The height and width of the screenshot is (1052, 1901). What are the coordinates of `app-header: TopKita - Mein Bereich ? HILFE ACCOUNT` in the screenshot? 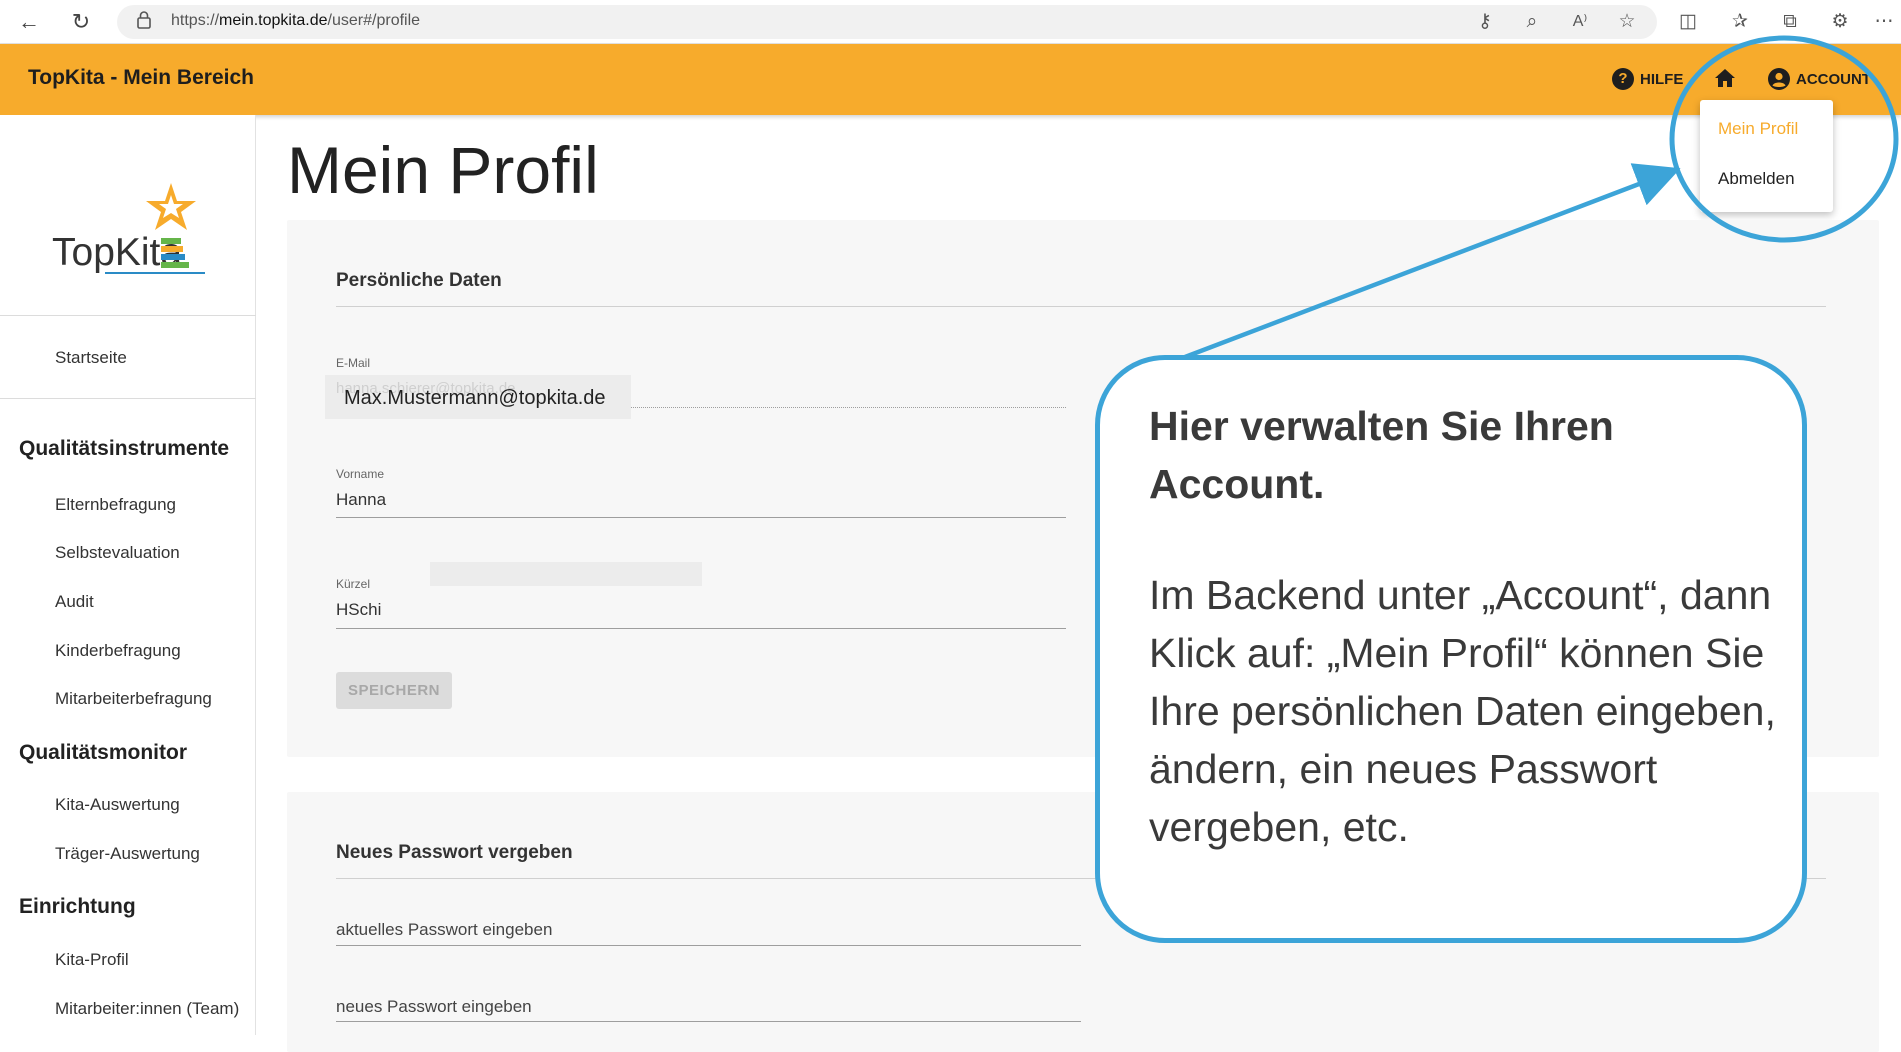 It's located at (950, 79).